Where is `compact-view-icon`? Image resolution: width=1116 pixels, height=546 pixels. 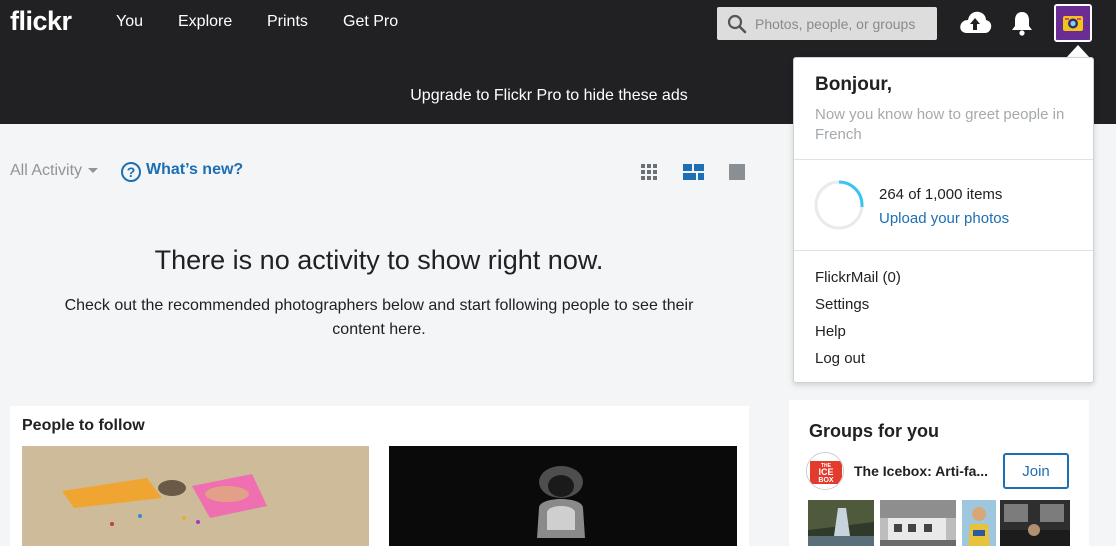
compact-view-icon is located at coordinates (693, 172).